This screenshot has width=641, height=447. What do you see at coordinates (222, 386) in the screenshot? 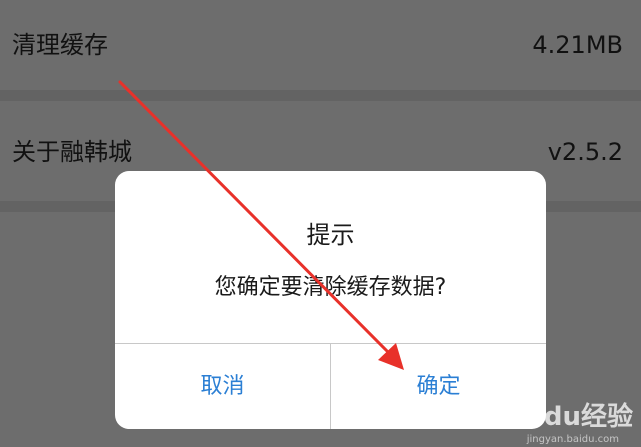
I see `cancel-button: 取消` at bounding box center [222, 386].